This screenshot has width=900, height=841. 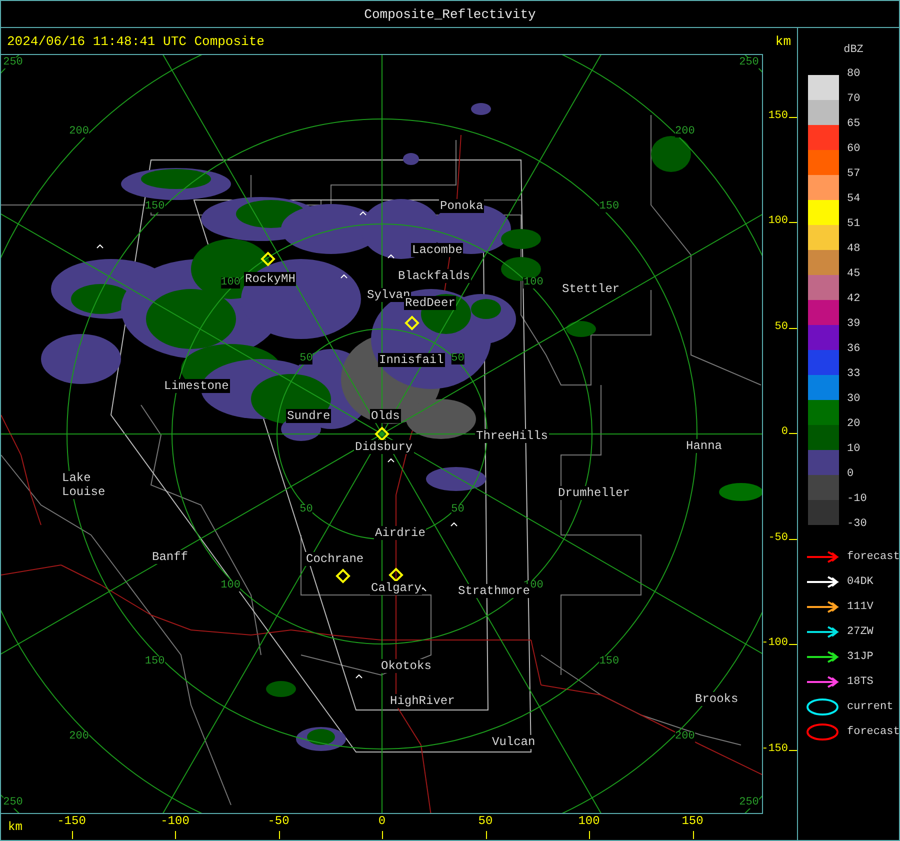 I want to click on city-label: Limestone, so click(x=196, y=386).